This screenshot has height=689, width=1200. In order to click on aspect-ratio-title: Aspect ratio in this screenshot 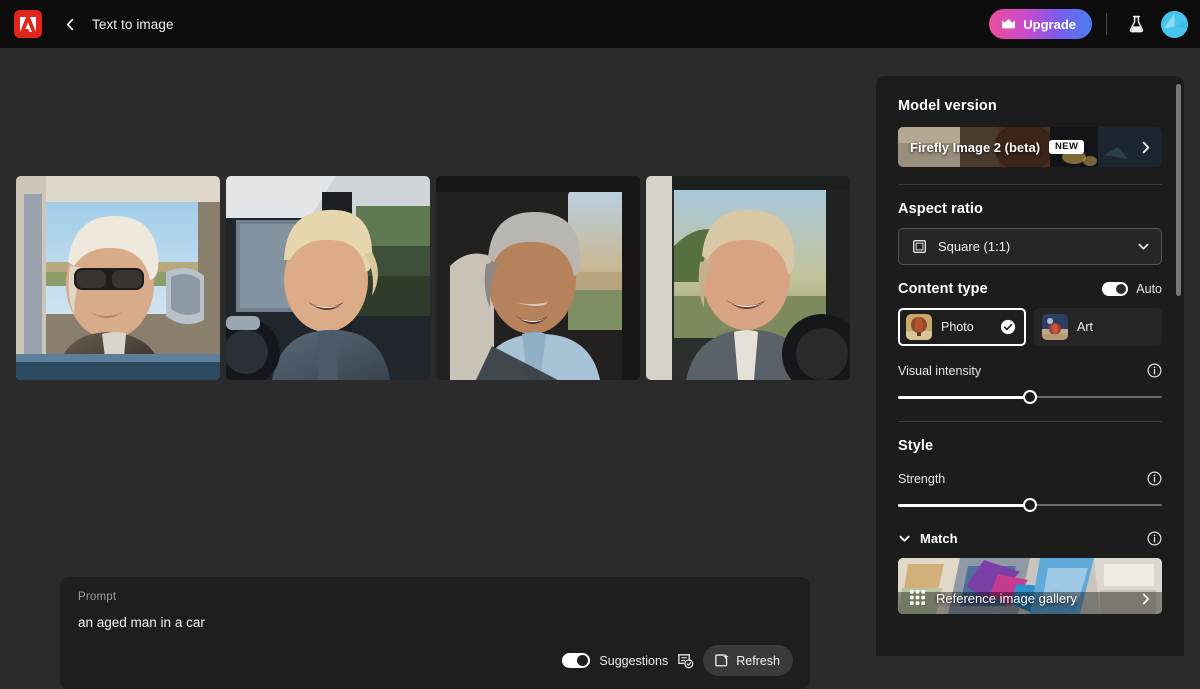, I will do `click(940, 209)`.